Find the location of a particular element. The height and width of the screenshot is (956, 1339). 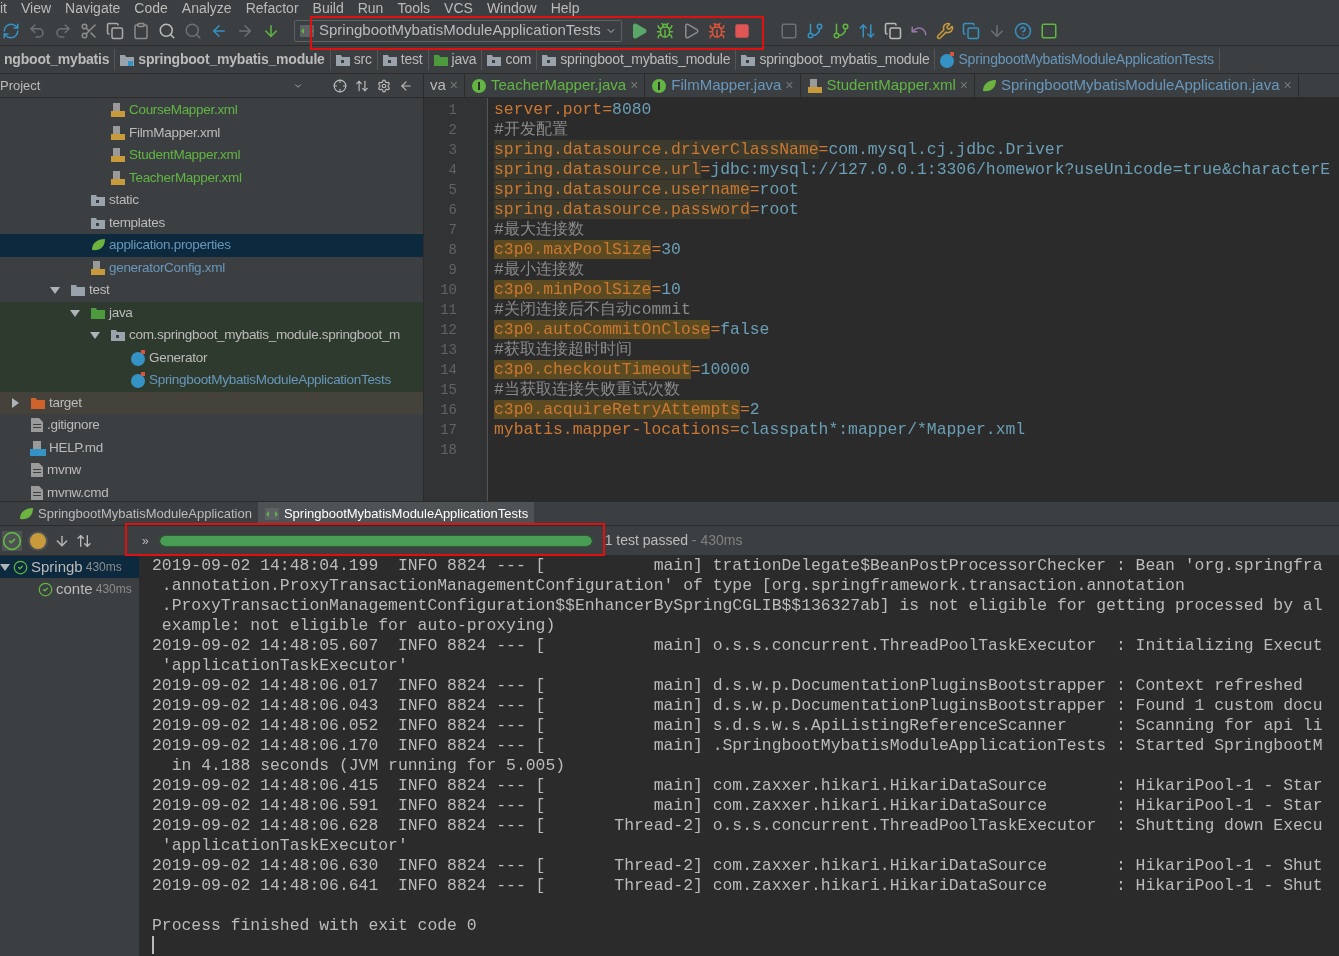

tree-row: SpringbootMybatisModuleApplicationTests is located at coordinates (211, 380).